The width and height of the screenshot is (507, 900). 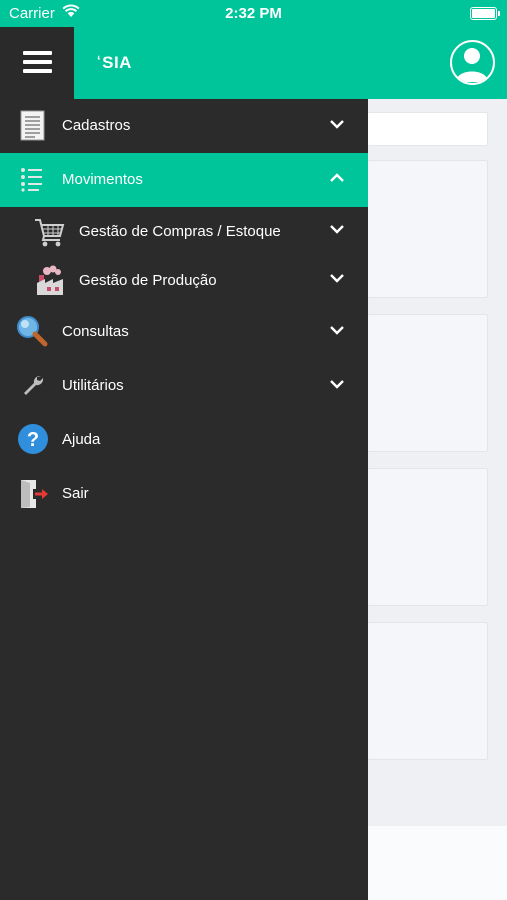 I want to click on shopping-cart-icon, so click(x=50, y=233).